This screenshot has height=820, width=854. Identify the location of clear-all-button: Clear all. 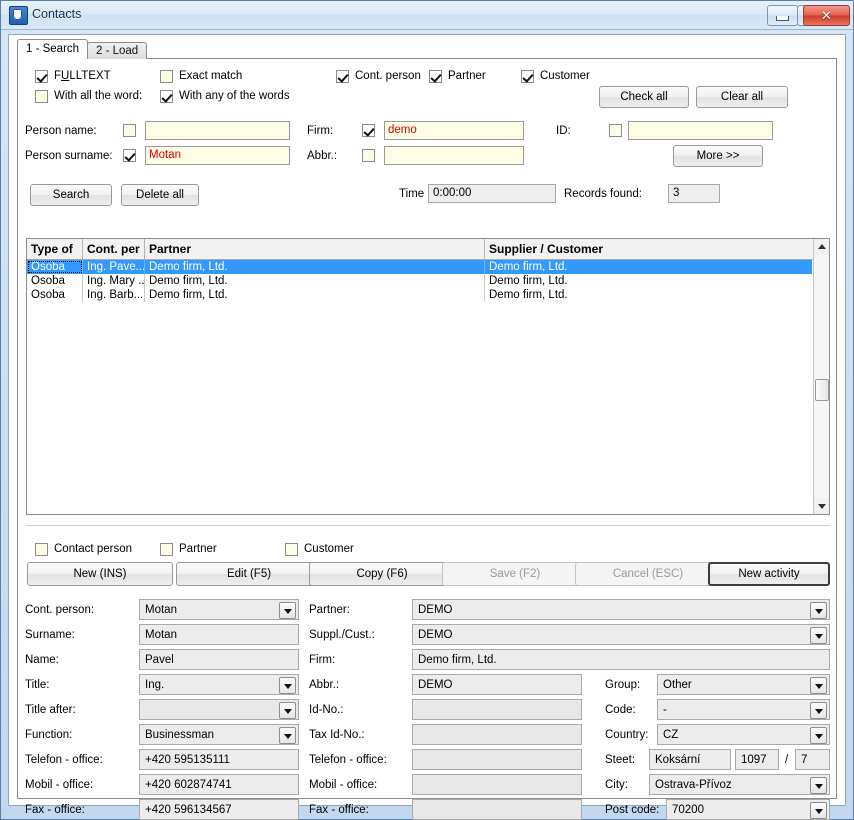
(742, 97).